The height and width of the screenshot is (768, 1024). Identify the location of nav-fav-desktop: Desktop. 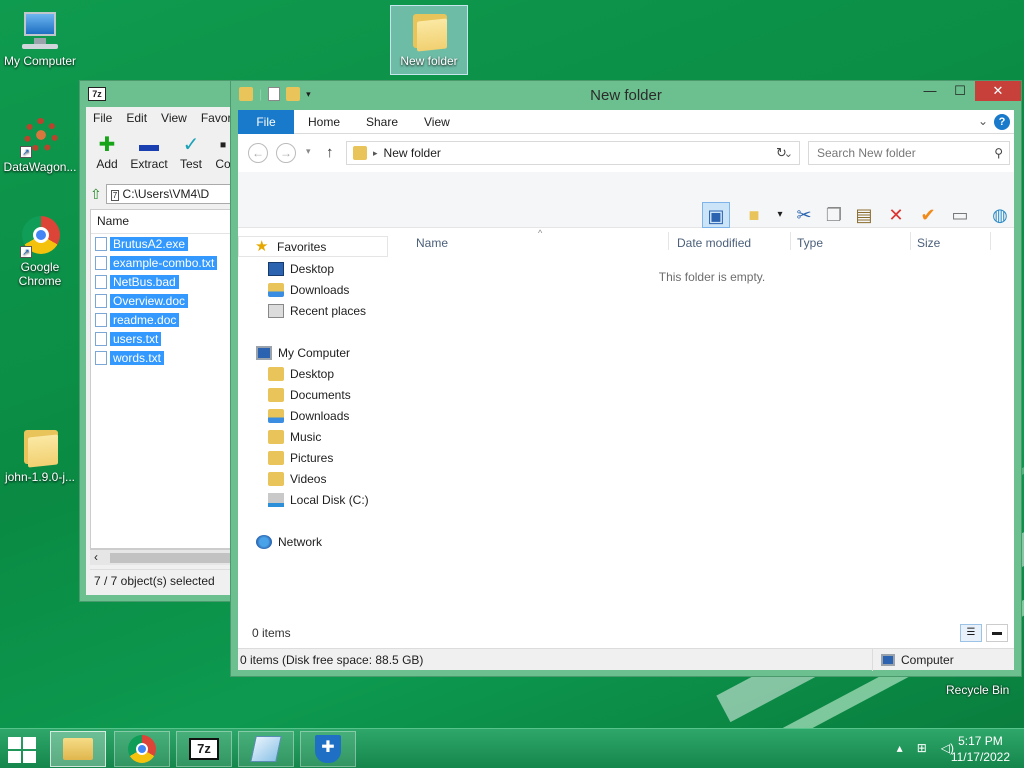
(301, 268).